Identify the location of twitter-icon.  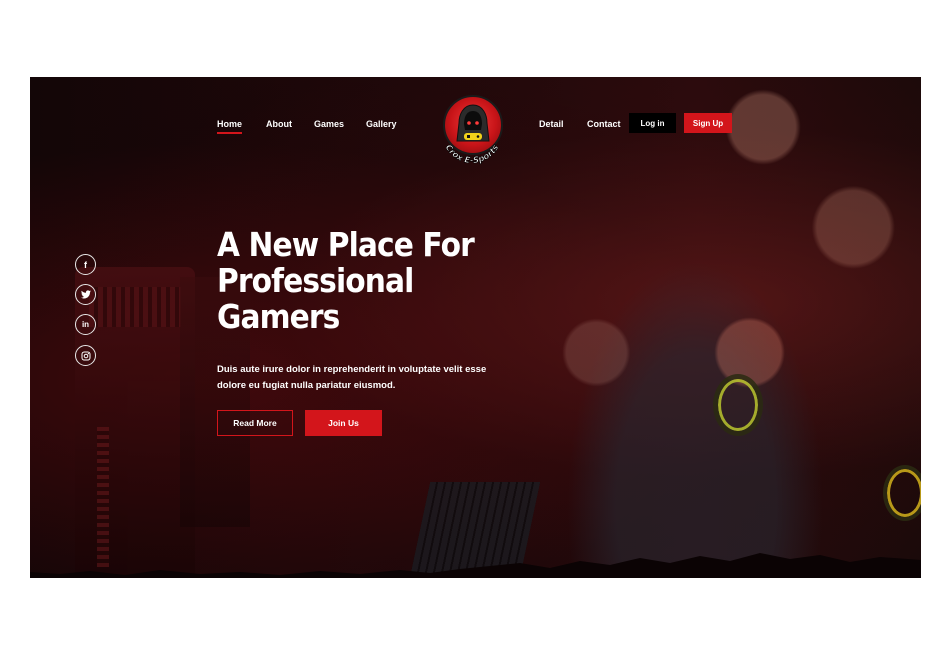
(85, 294).